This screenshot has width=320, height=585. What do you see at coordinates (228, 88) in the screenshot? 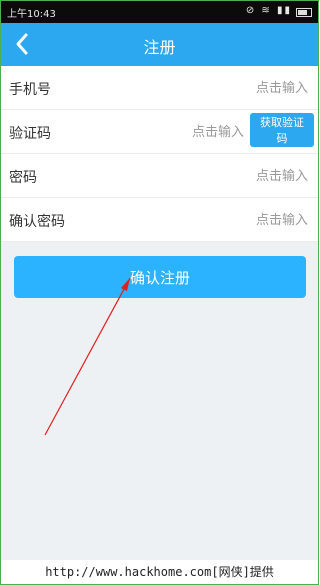
I see `phone-input` at bounding box center [228, 88].